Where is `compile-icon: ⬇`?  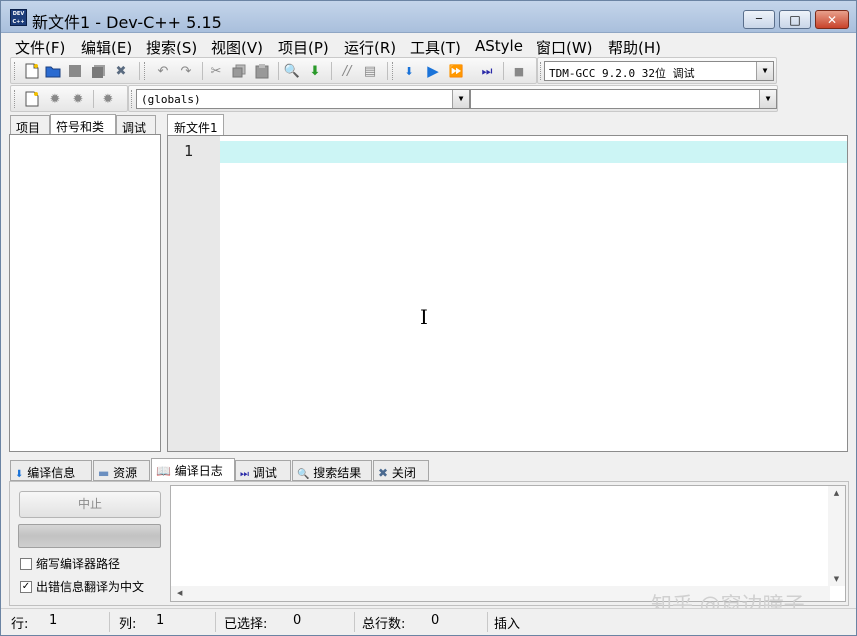
compile-icon: ⬇ is located at coordinates (409, 71).